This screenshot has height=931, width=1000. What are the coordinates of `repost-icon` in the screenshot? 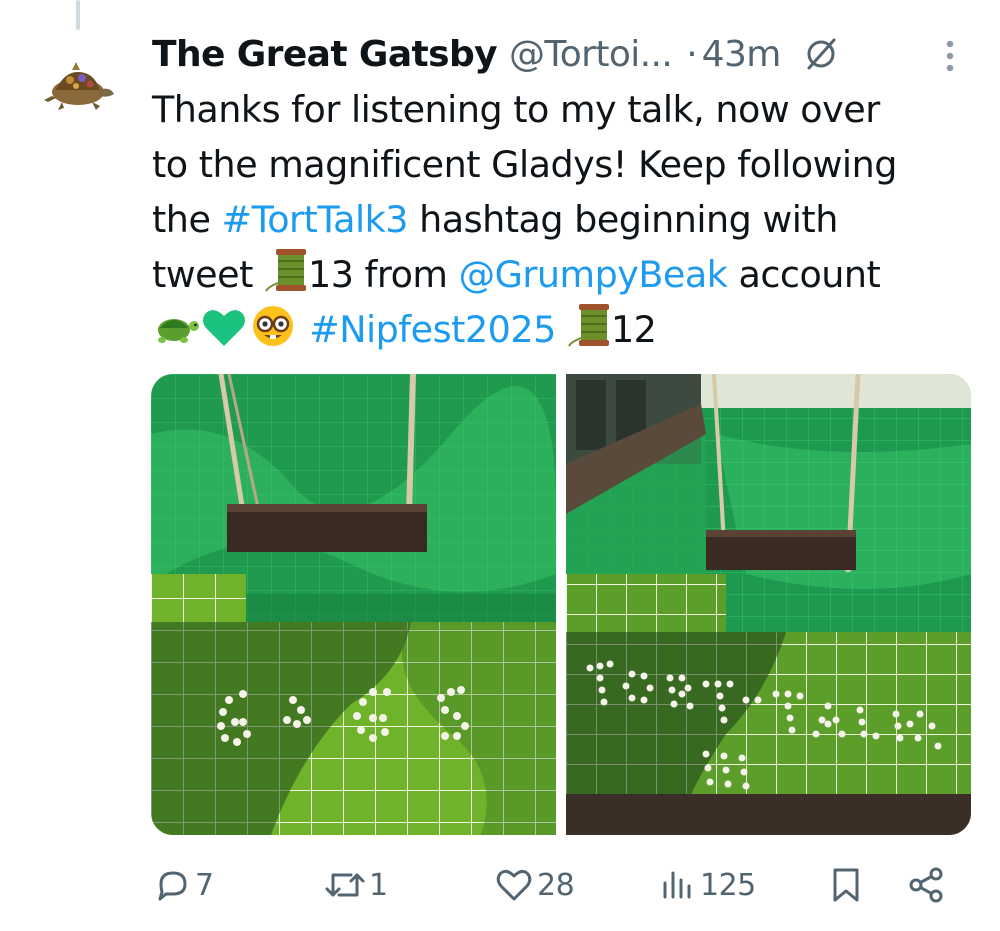 It's located at (345, 885).